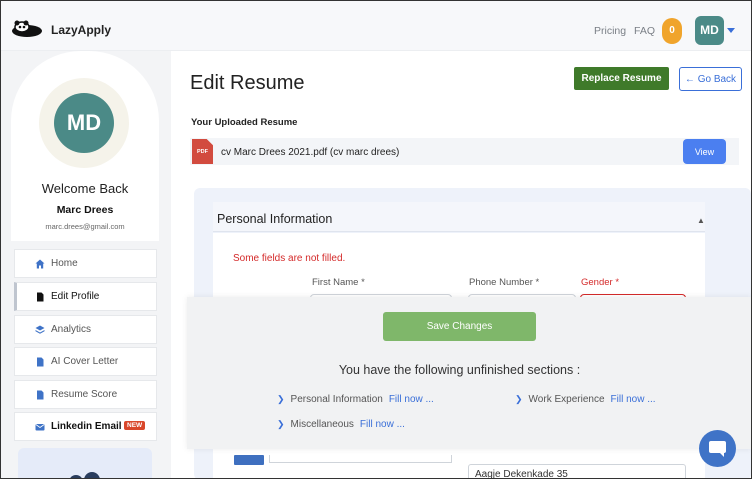 The image size is (752, 479). I want to click on sidebar-item-ai-cover-letter: AI Cover Letter, so click(85, 361).